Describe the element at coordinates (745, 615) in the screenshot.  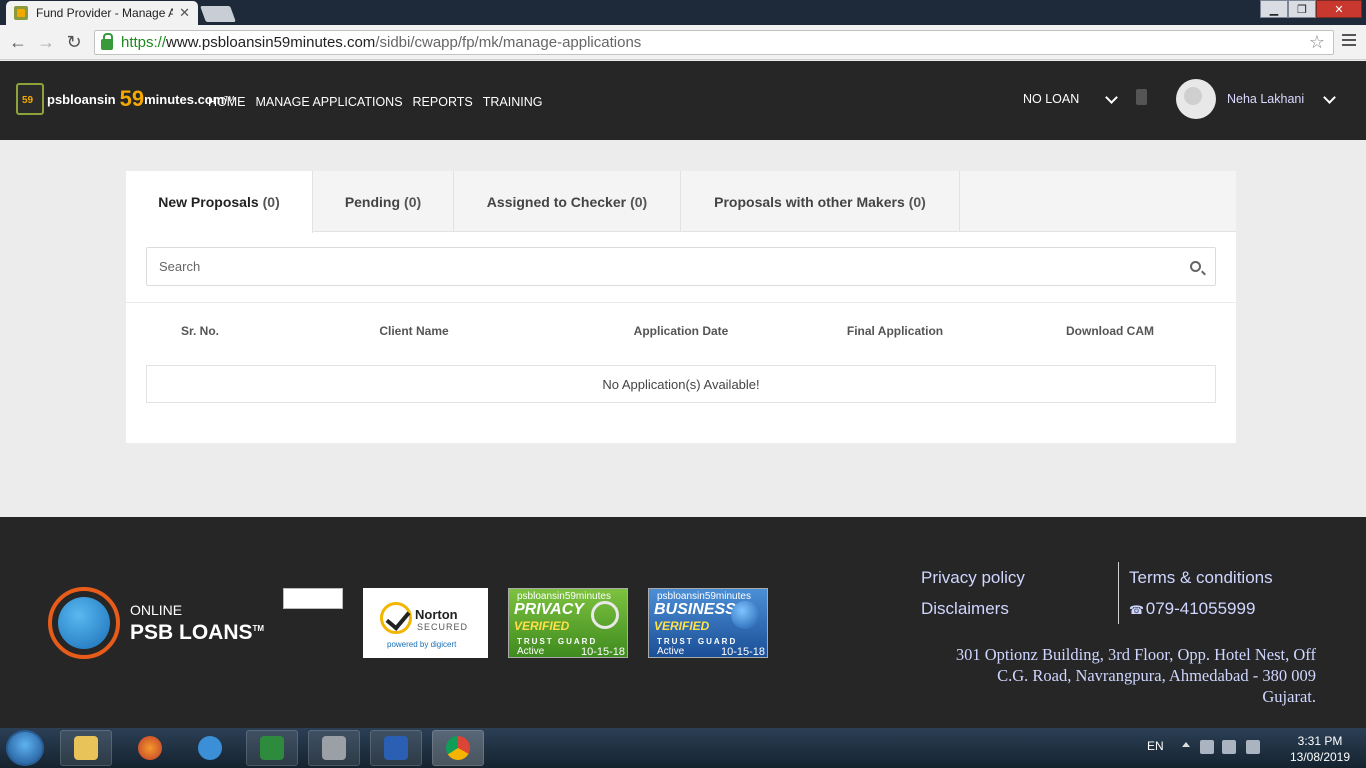
I see `globe-icon` at that location.